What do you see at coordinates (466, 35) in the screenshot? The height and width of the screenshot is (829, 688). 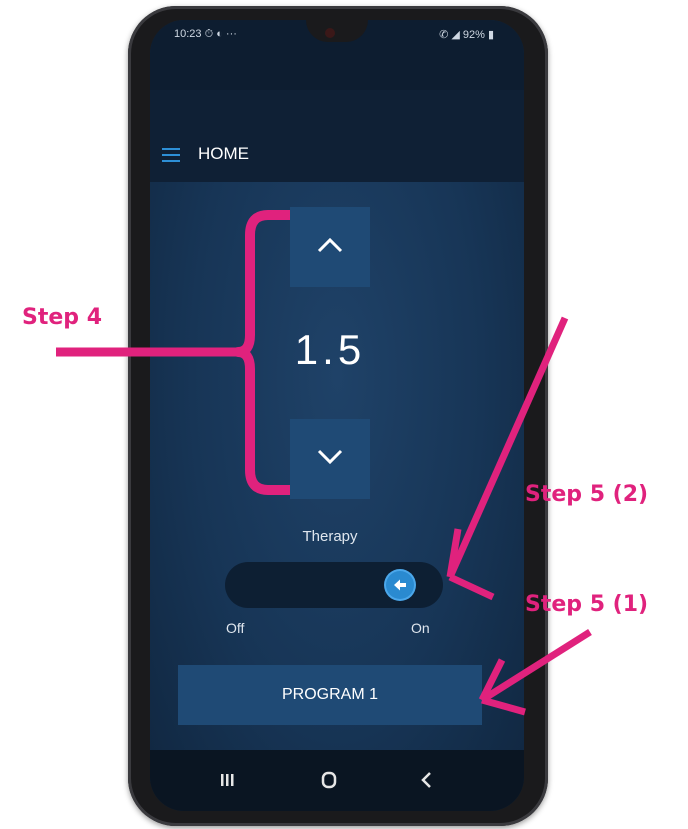 I see `status-icons: ✆ ◢ 92% ▮` at bounding box center [466, 35].